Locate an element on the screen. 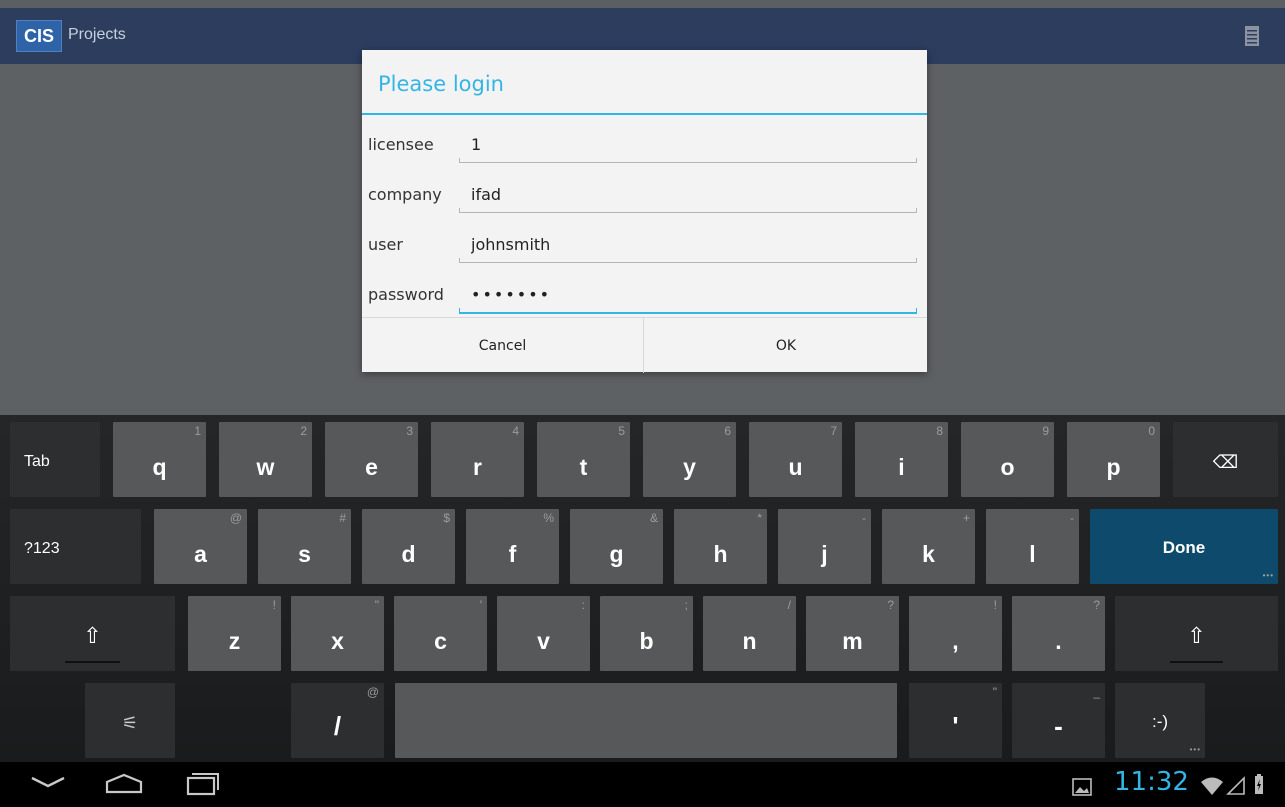 Image resolution: width=1285 pixels, height=807 pixels. clock: 11:32 is located at coordinates (1151, 782).